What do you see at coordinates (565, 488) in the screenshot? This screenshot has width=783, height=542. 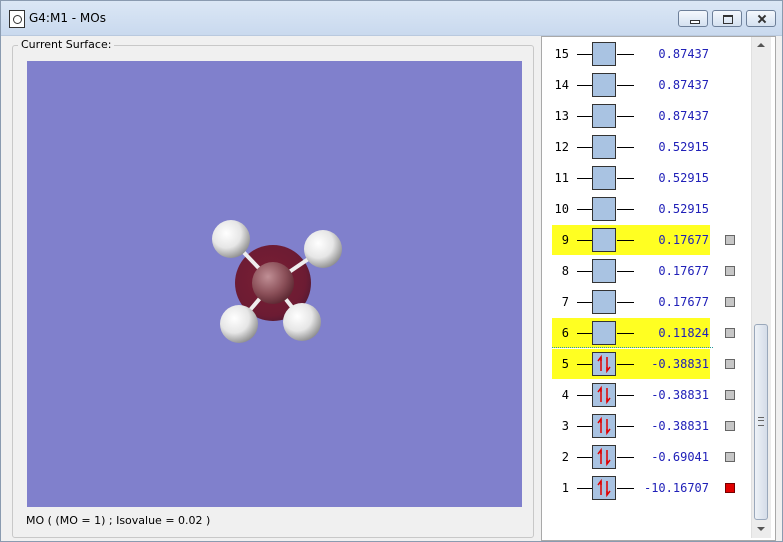 I see `orbital-number: 1` at bounding box center [565, 488].